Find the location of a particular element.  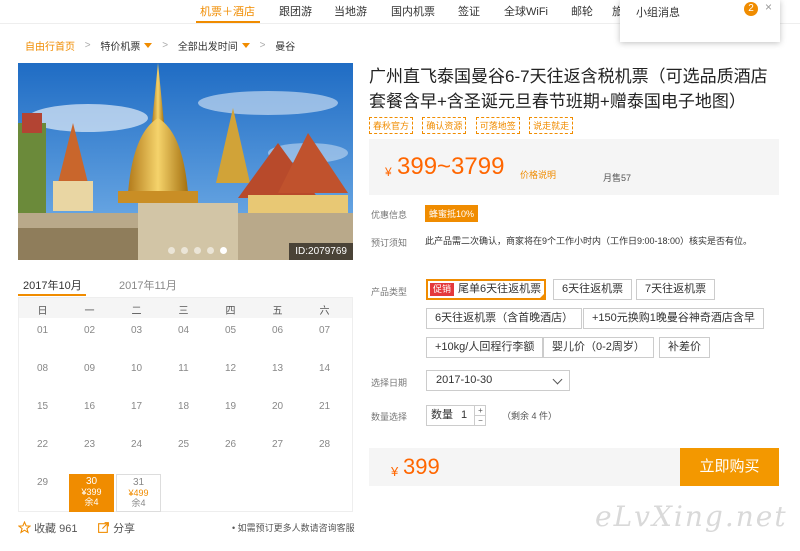

customer-service-hint: • 如需预订更多人数请咨询客服 is located at coordinates (293, 528).